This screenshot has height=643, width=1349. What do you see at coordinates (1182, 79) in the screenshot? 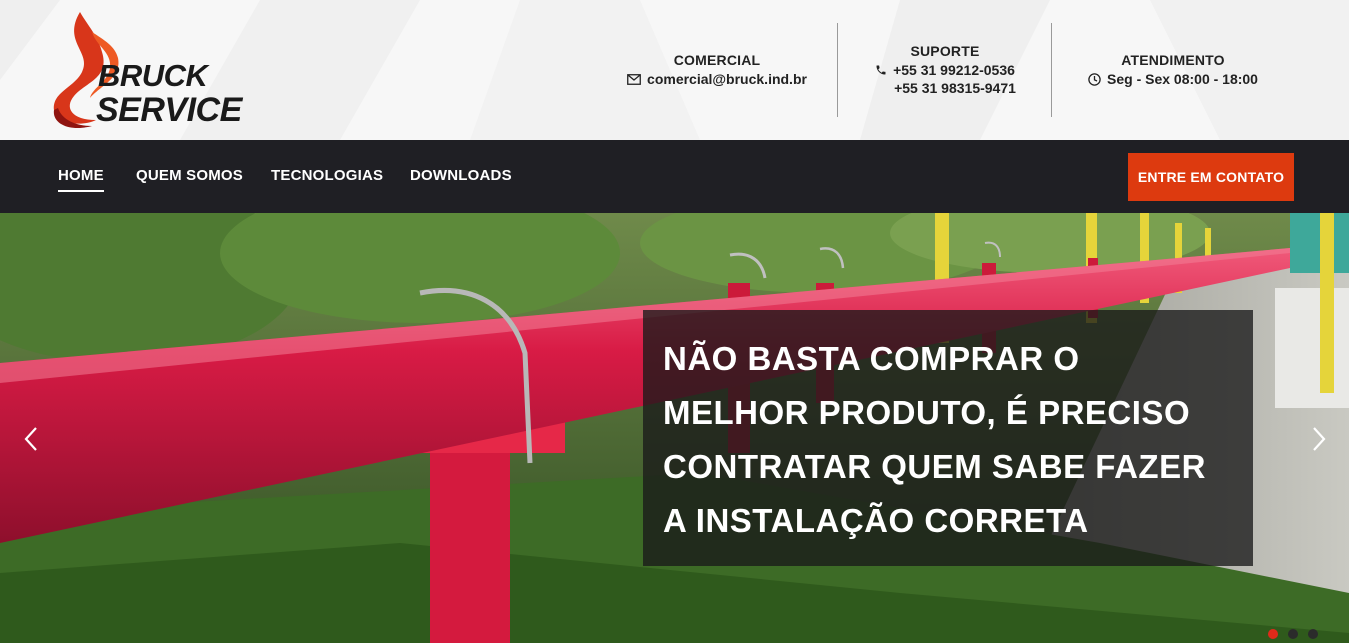
I see `hours-text: Seg - Sex 08:00 - 18:00` at bounding box center [1182, 79].